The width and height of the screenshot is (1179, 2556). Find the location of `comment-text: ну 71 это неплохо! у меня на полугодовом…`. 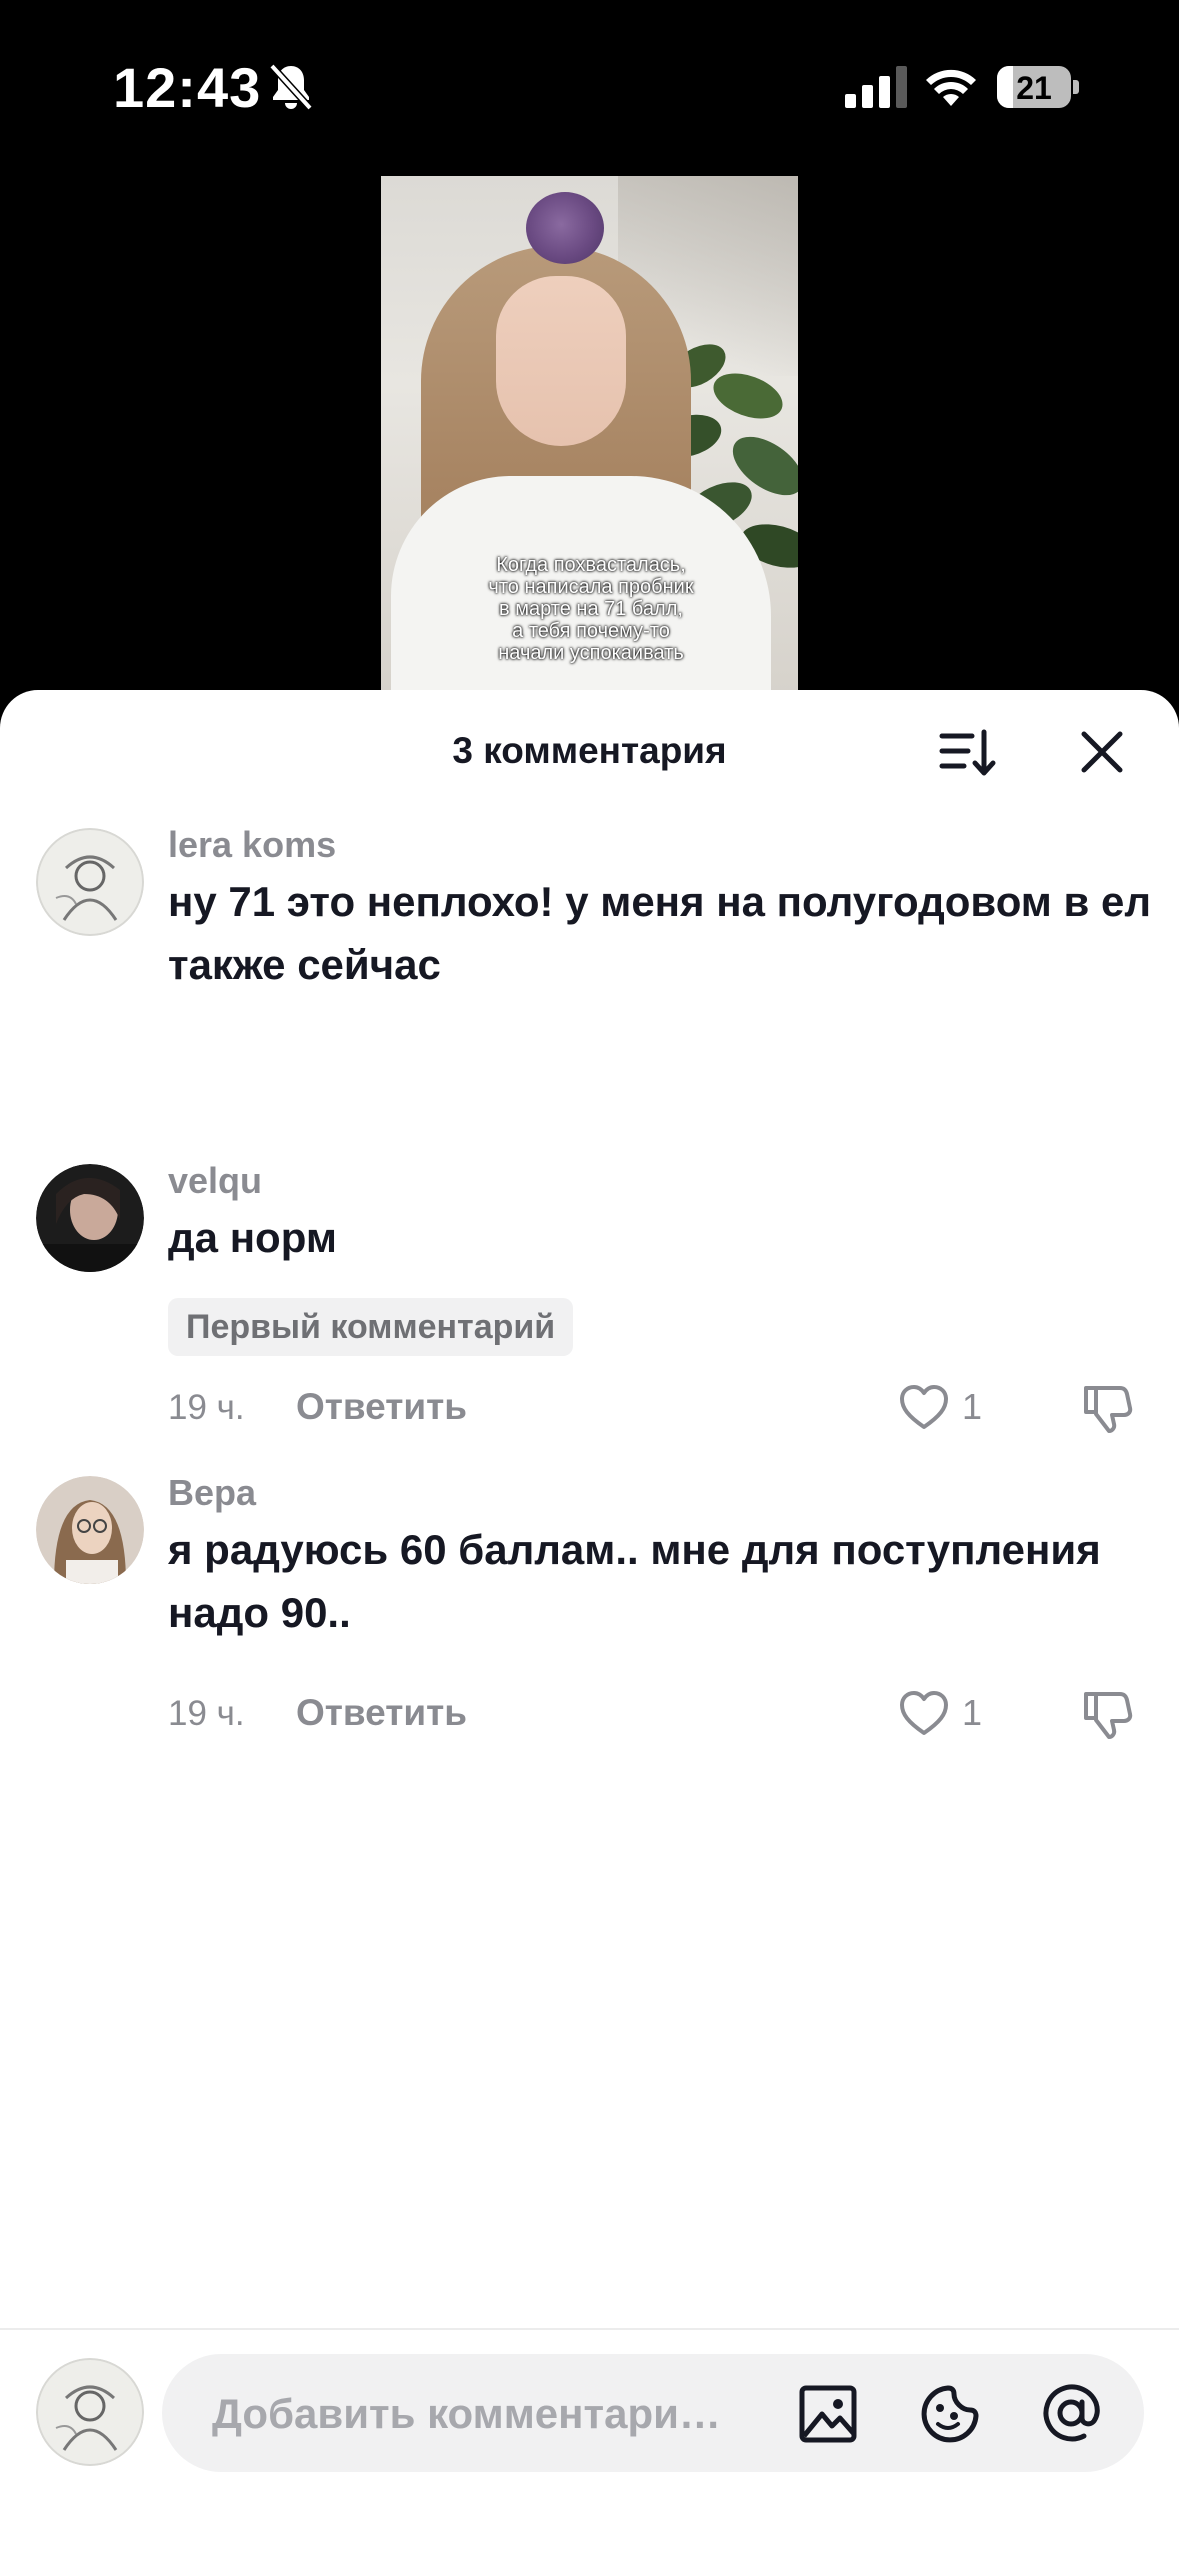

comment-text: ну 71 это неплохо! у меня на полугодовом… is located at coordinates (660, 933).